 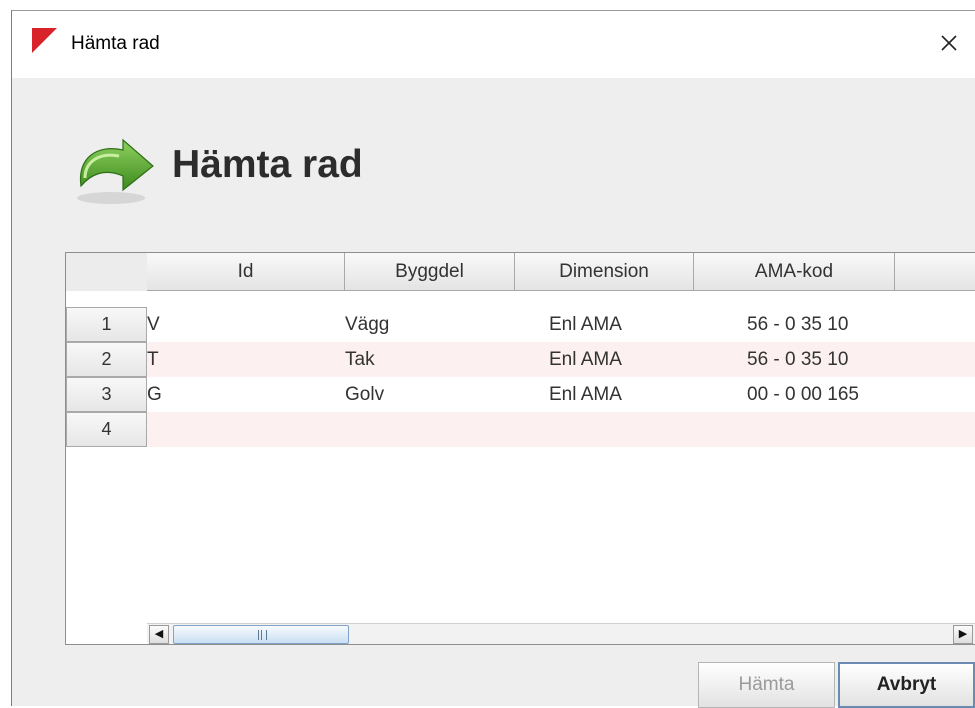 What do you see at coordinates (106, 359) in the screenshot?
I see `row-header: 2` at bounding box center [106, 359].